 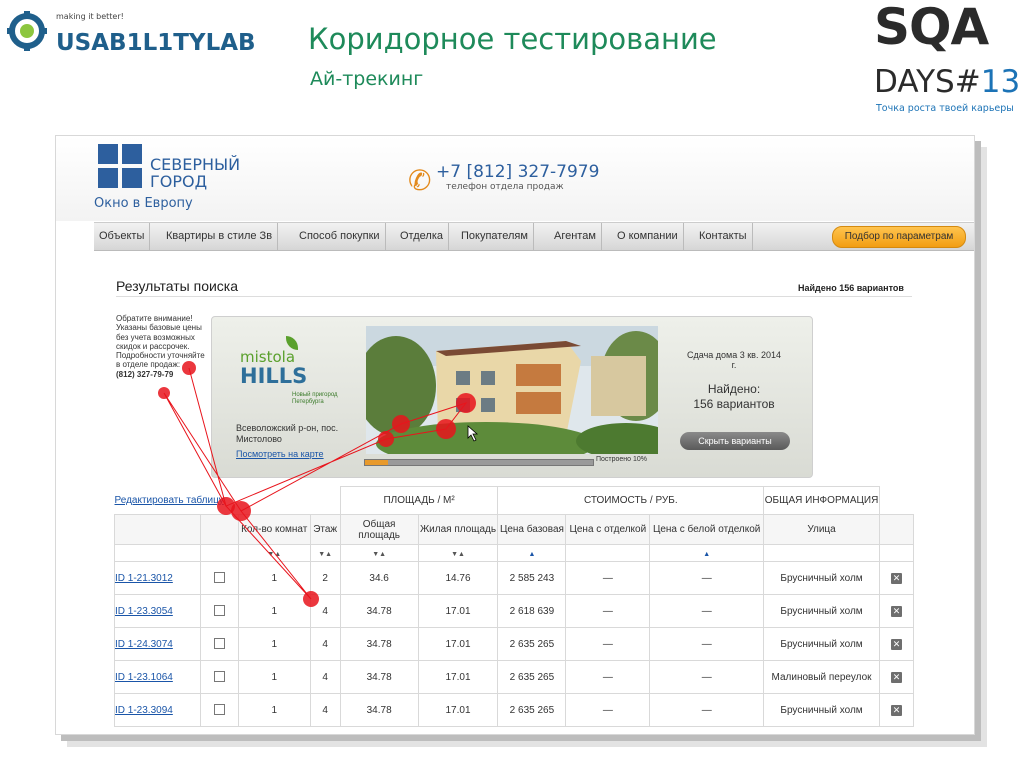 What do you see at coordinates (631, 500) in the screenshot?
I see `group-cost: СТОИМОСТЬ / РУБ.` at bounding box center [631, 500].